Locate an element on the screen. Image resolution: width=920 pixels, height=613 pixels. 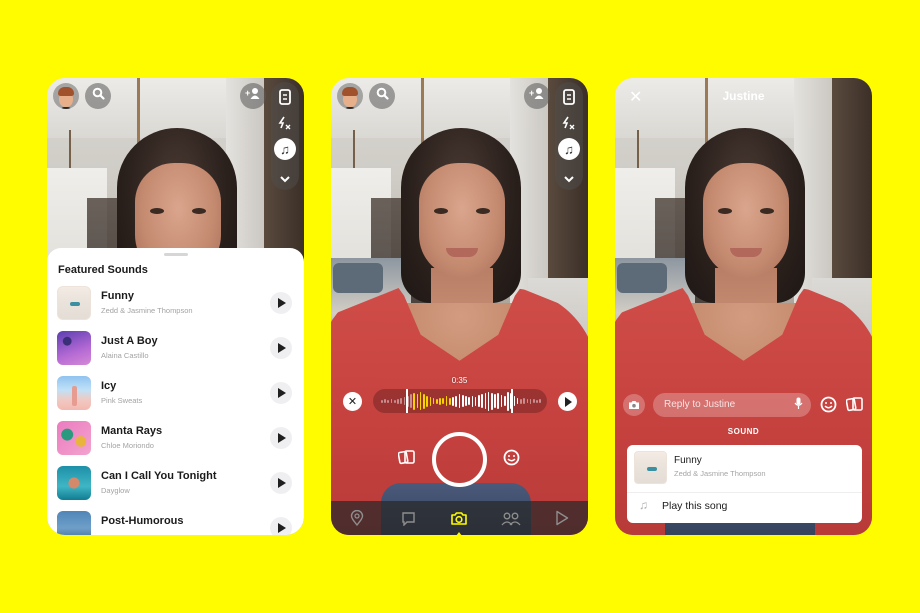
bottom-nav is located at coordinates (459, 518).